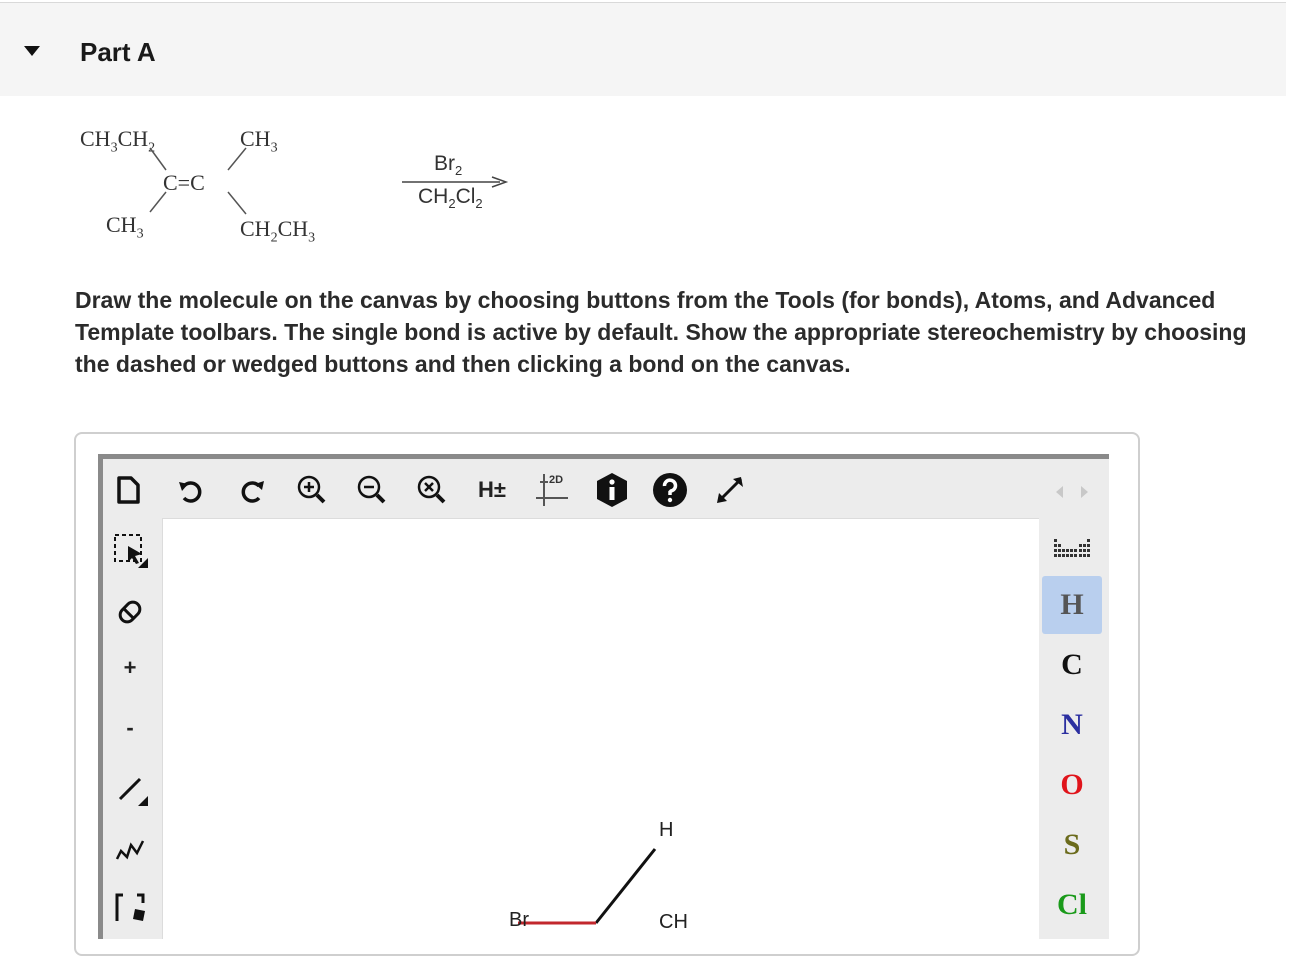 This screenshot has height=956, width=1310. I want to click on part-header: Part A, so click(643, 49).